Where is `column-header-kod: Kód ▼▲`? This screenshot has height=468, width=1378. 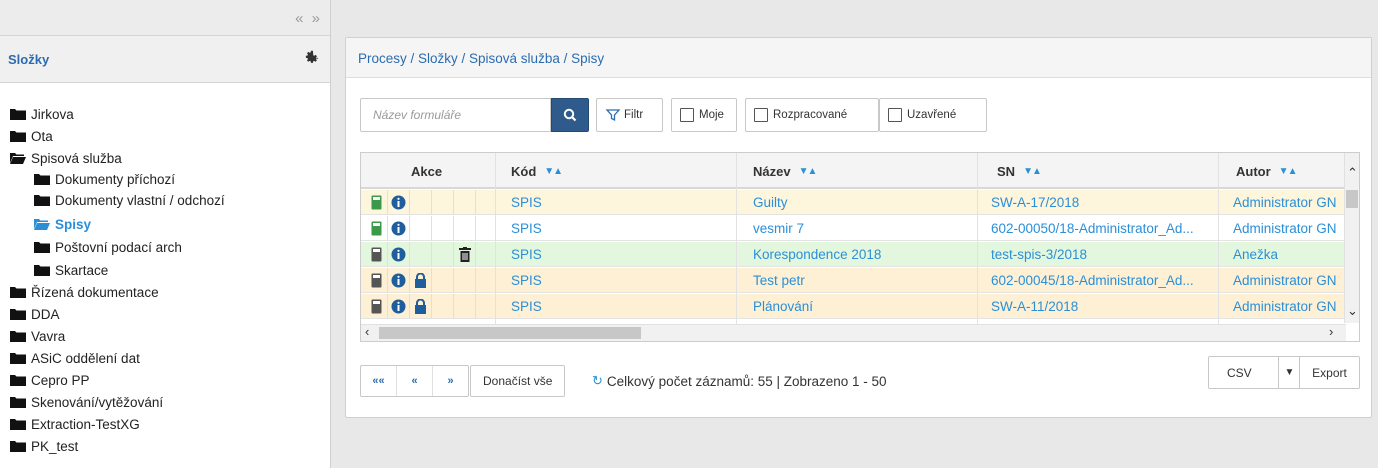
column-header-kod: Kód ▼▲ is located at coordinates (537, 171).